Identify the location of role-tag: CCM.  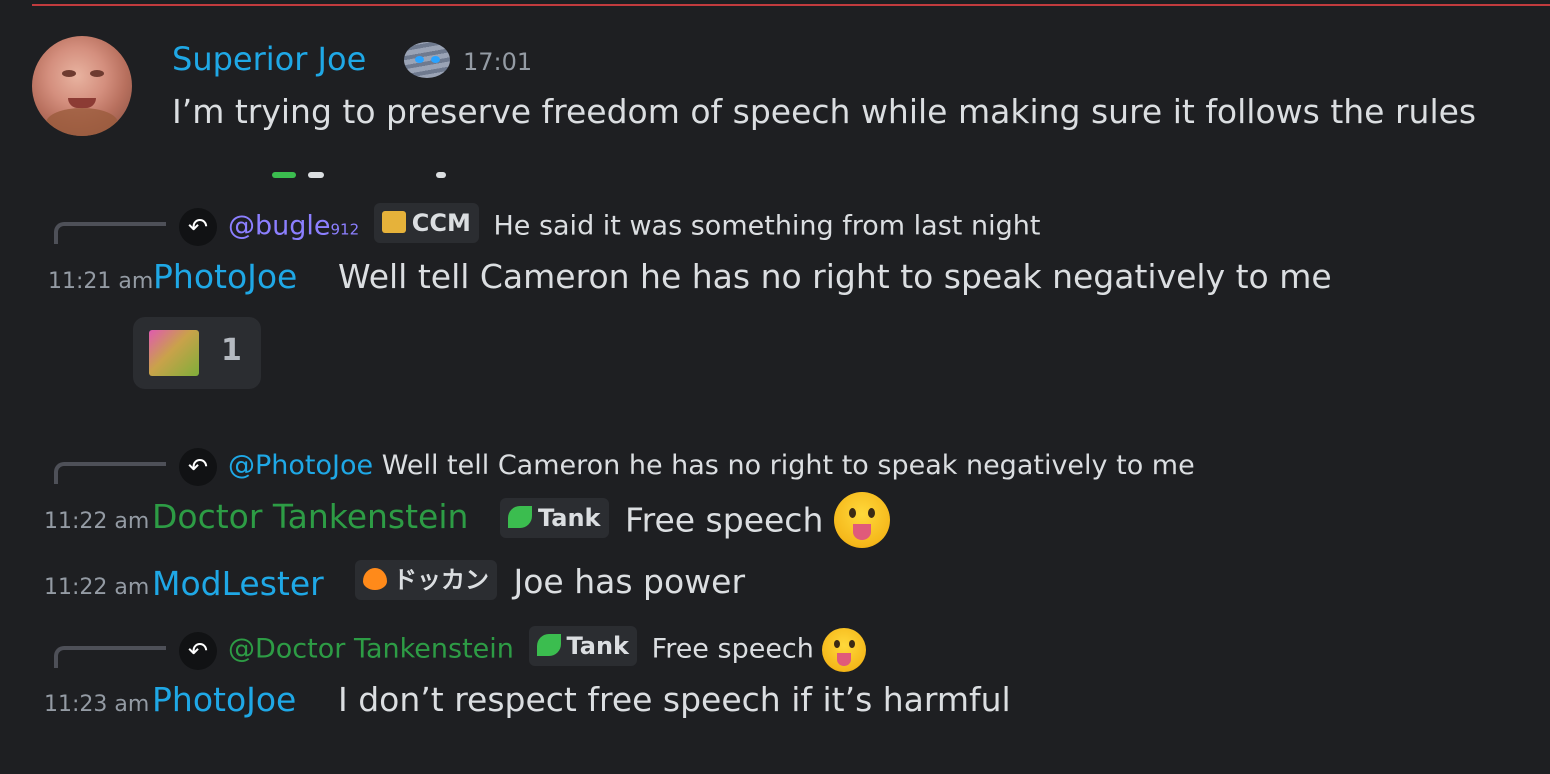
(426, 223).